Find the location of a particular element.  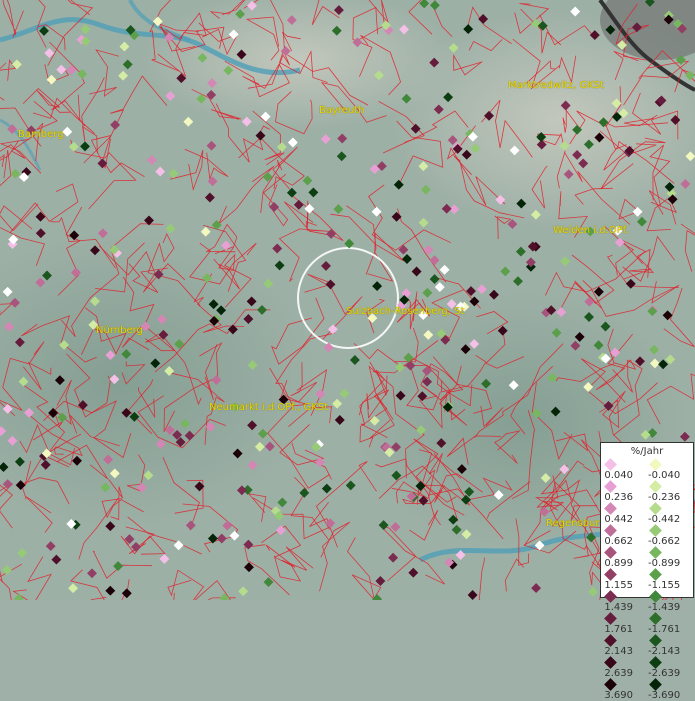

legend-value: 0.236 is located at coordinates (618, 497).